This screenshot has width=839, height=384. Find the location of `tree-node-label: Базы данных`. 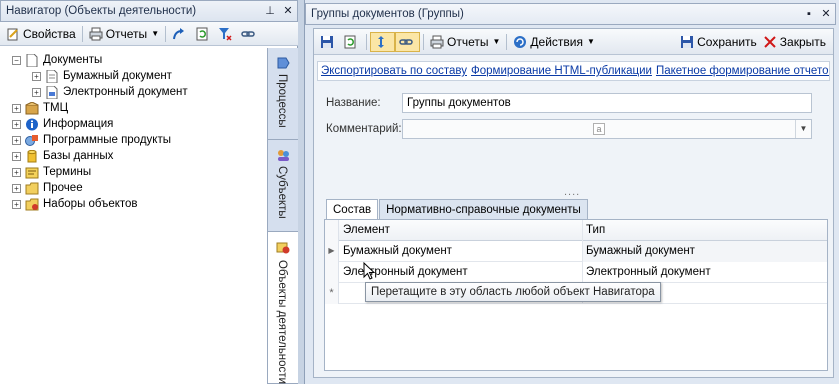

tree-node-label: Базы данных is located at coordinates (78, 156).